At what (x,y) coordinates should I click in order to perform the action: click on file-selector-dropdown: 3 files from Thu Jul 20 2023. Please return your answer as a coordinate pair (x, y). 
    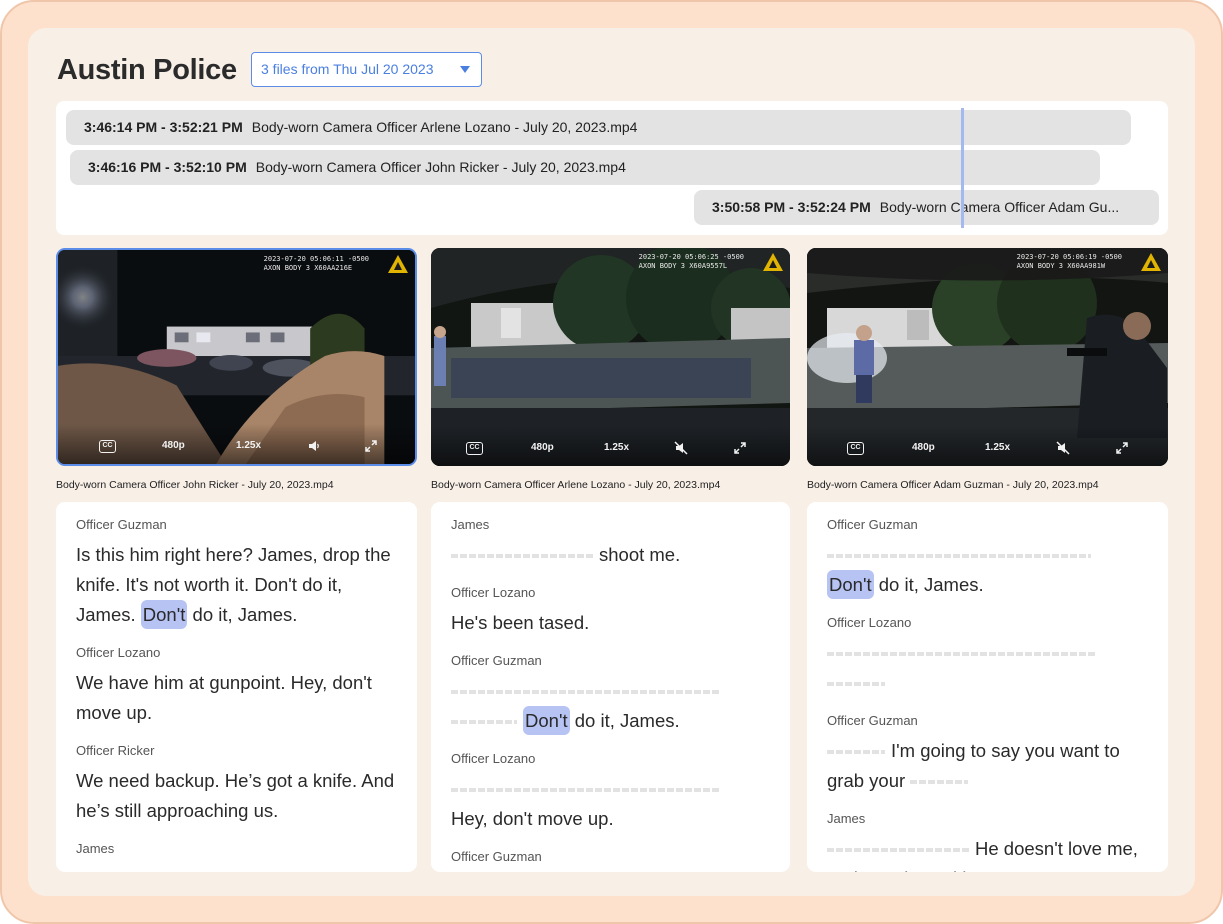
    Looking at the image, I should click on (366, 69).